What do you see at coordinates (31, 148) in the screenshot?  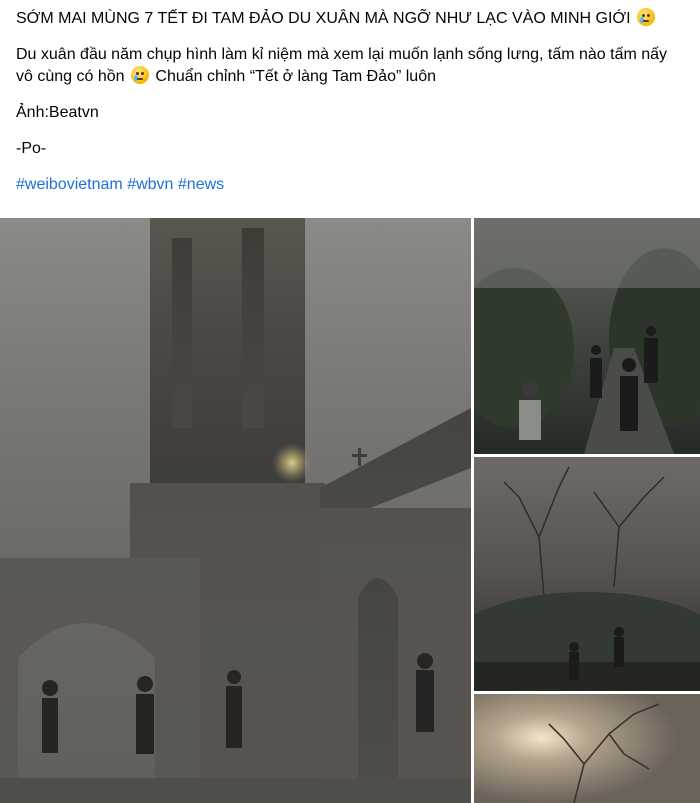 I see `post-signature: -Po-` at bounding box center [31, 148].